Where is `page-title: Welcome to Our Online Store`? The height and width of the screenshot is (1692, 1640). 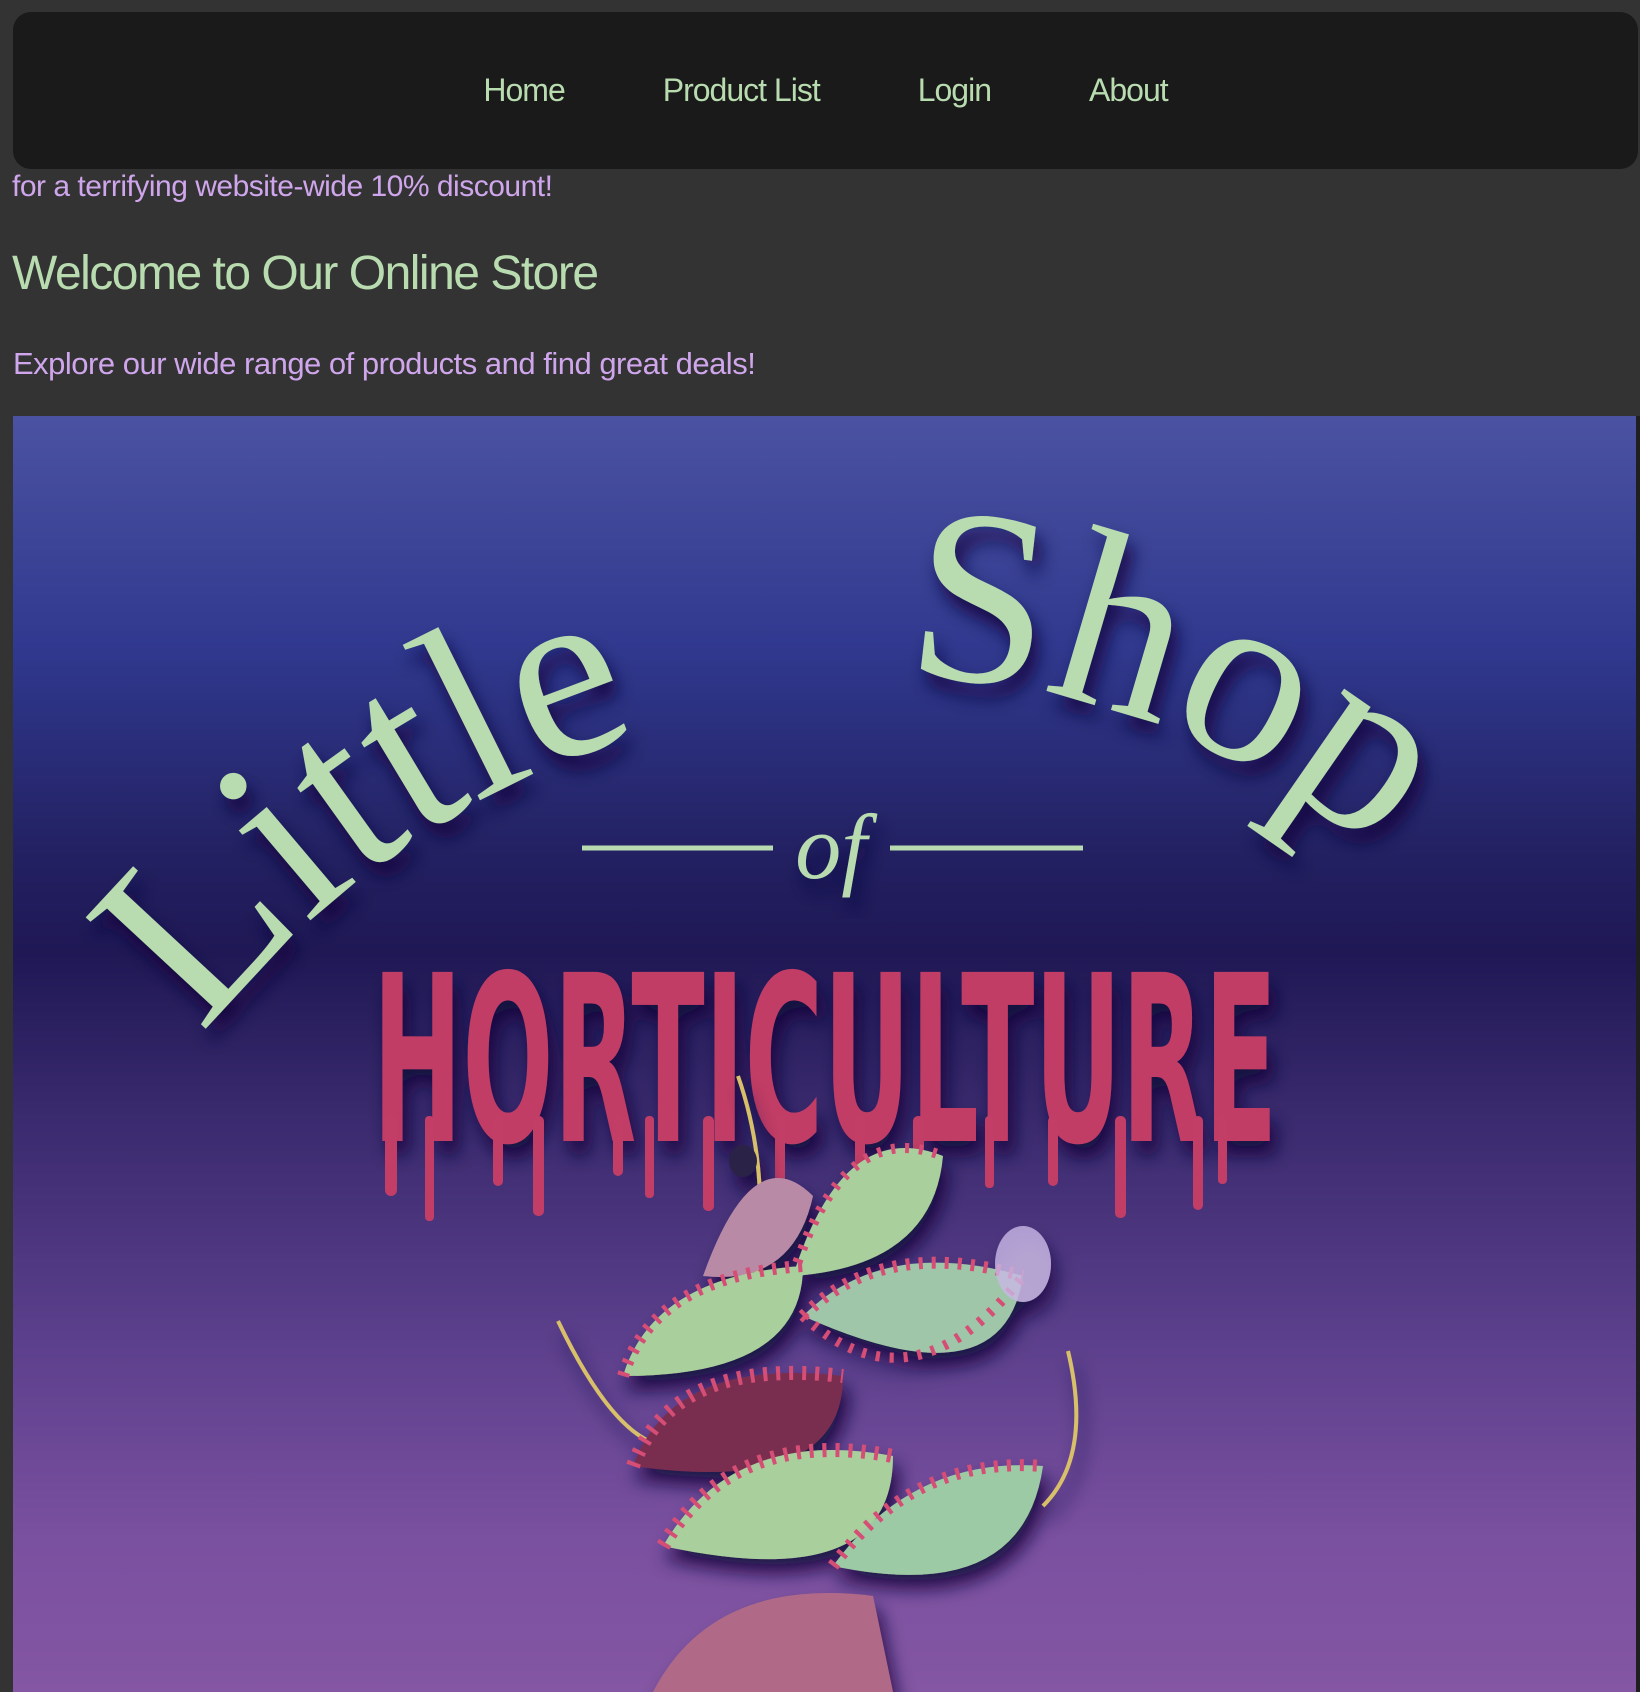 page-title: Welcome to Our Online Store is located at coordinates (305, 273).